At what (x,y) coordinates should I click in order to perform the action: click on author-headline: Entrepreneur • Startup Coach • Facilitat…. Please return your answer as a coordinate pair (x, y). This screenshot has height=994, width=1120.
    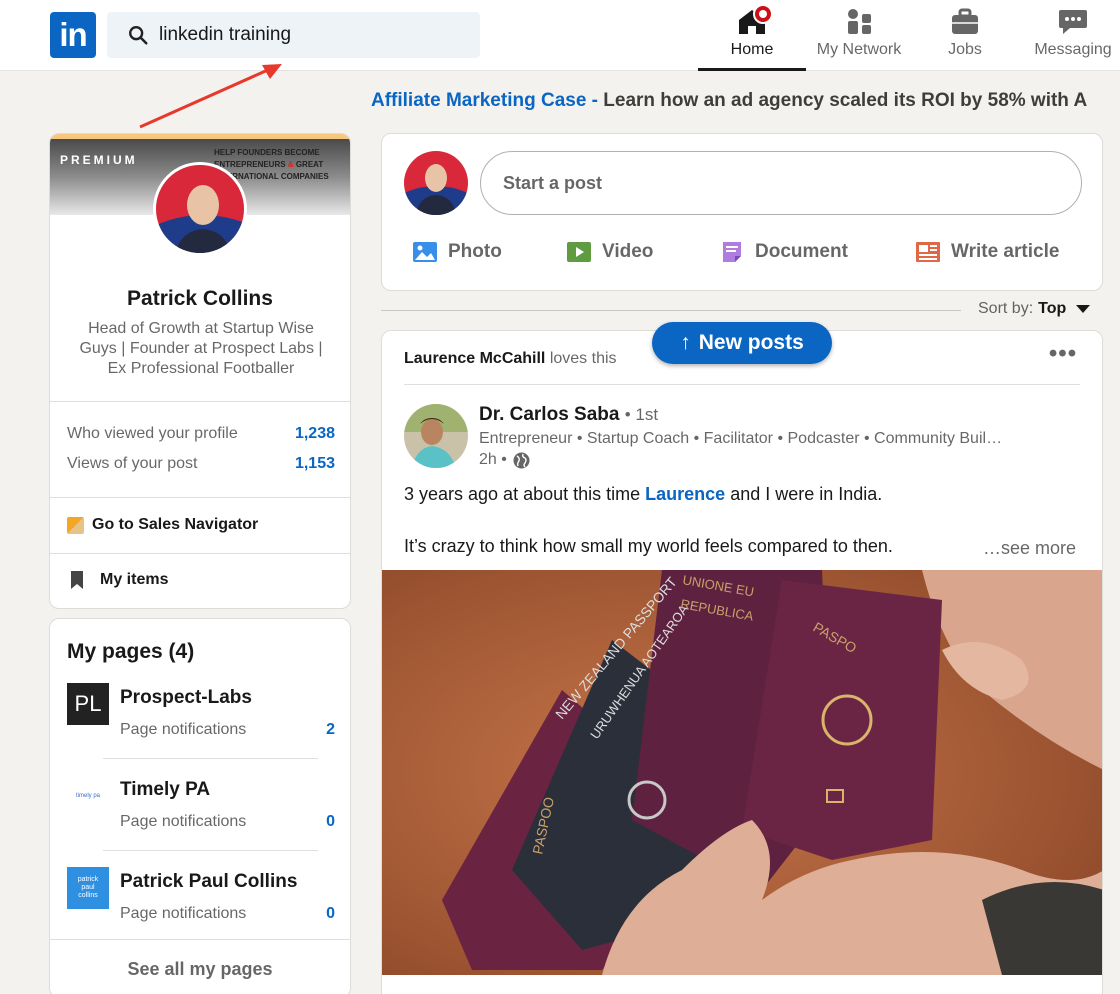
    Looking at the image, I should click on (741, 438).